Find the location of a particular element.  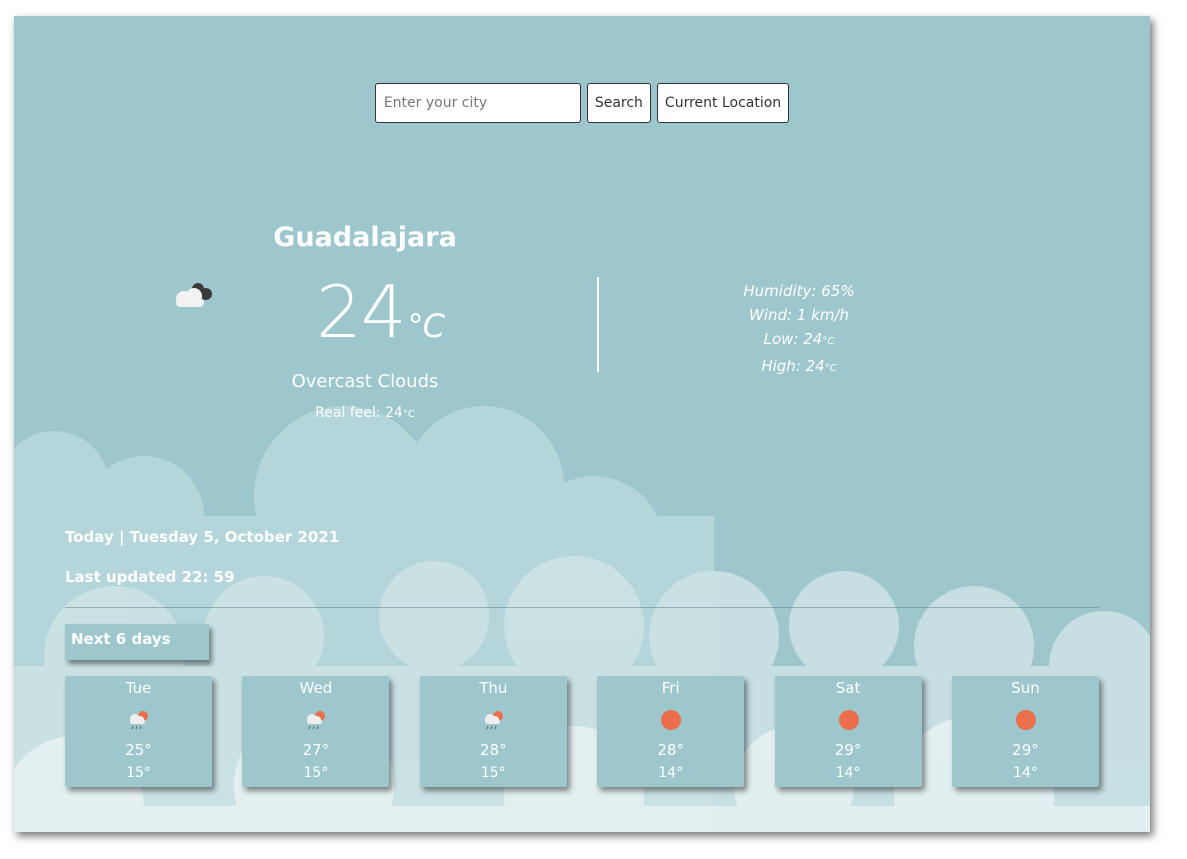

current-location-button: Current Location is located at coordinates (723, 103).